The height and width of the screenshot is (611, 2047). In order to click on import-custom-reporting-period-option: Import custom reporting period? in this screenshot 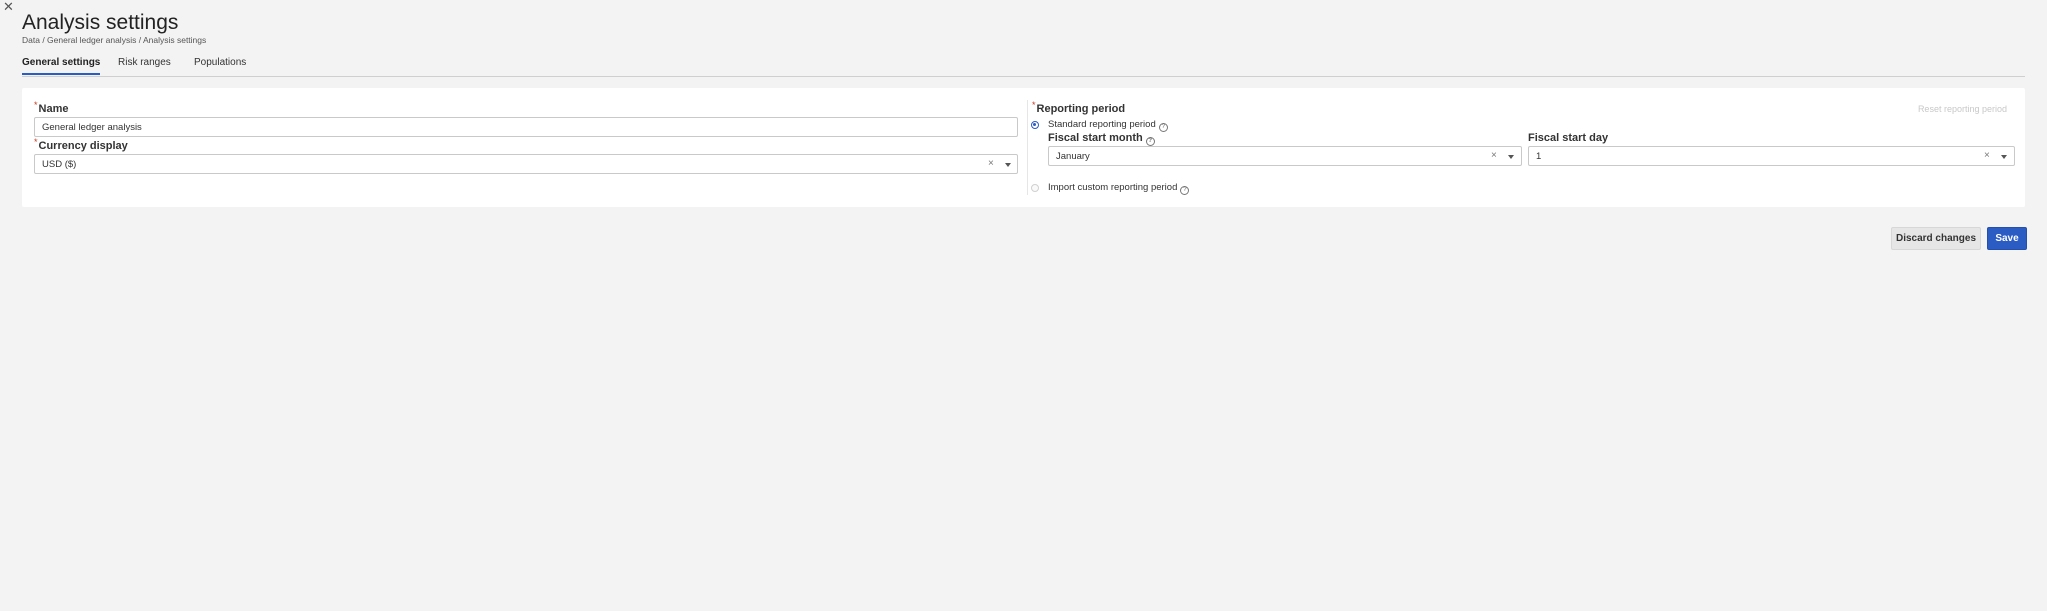, I will do `click(1119, 188)`.